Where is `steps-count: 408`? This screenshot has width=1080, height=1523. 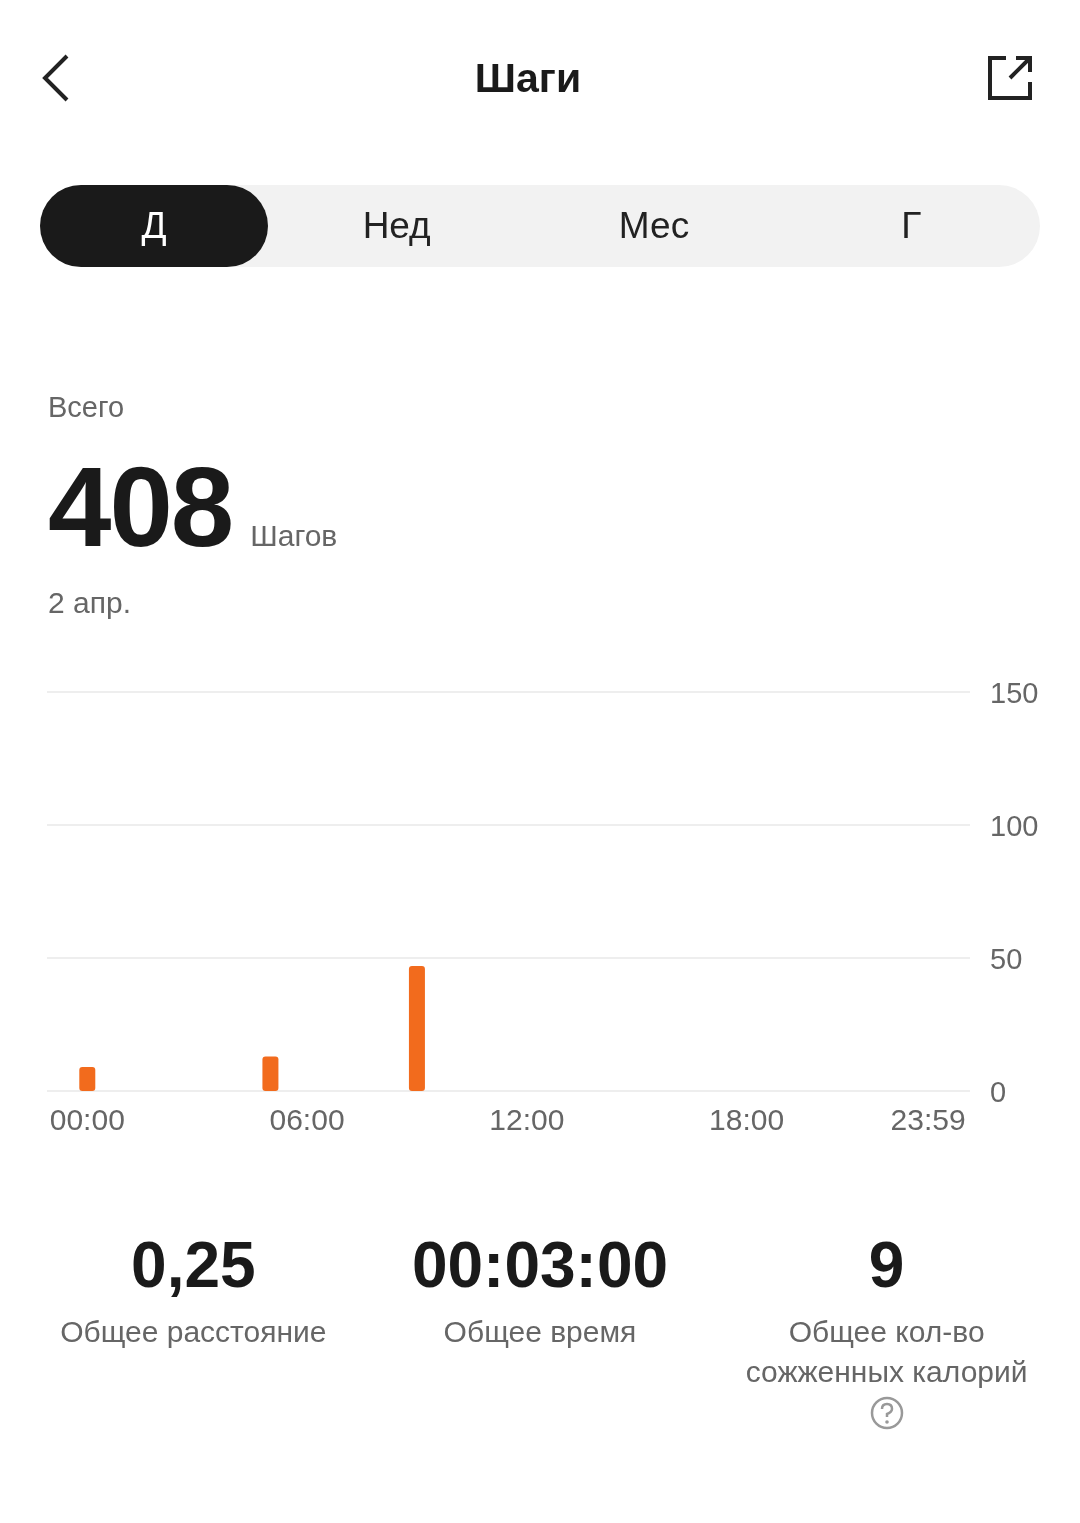 steps-count: 408 is located at coordinates (140, 507).